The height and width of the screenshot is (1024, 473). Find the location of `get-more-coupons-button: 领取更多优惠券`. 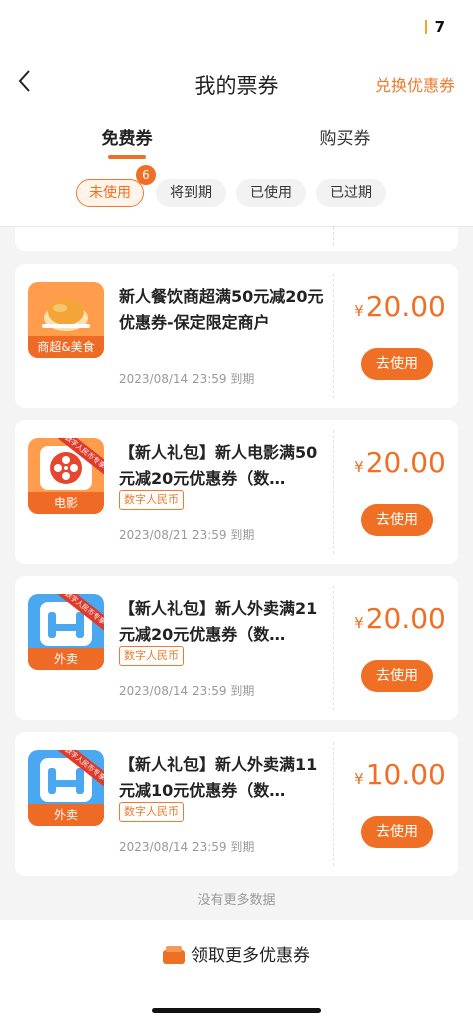

get-more-coupons-button: 领取更多优惠券 is located at coordinates (236, 953).